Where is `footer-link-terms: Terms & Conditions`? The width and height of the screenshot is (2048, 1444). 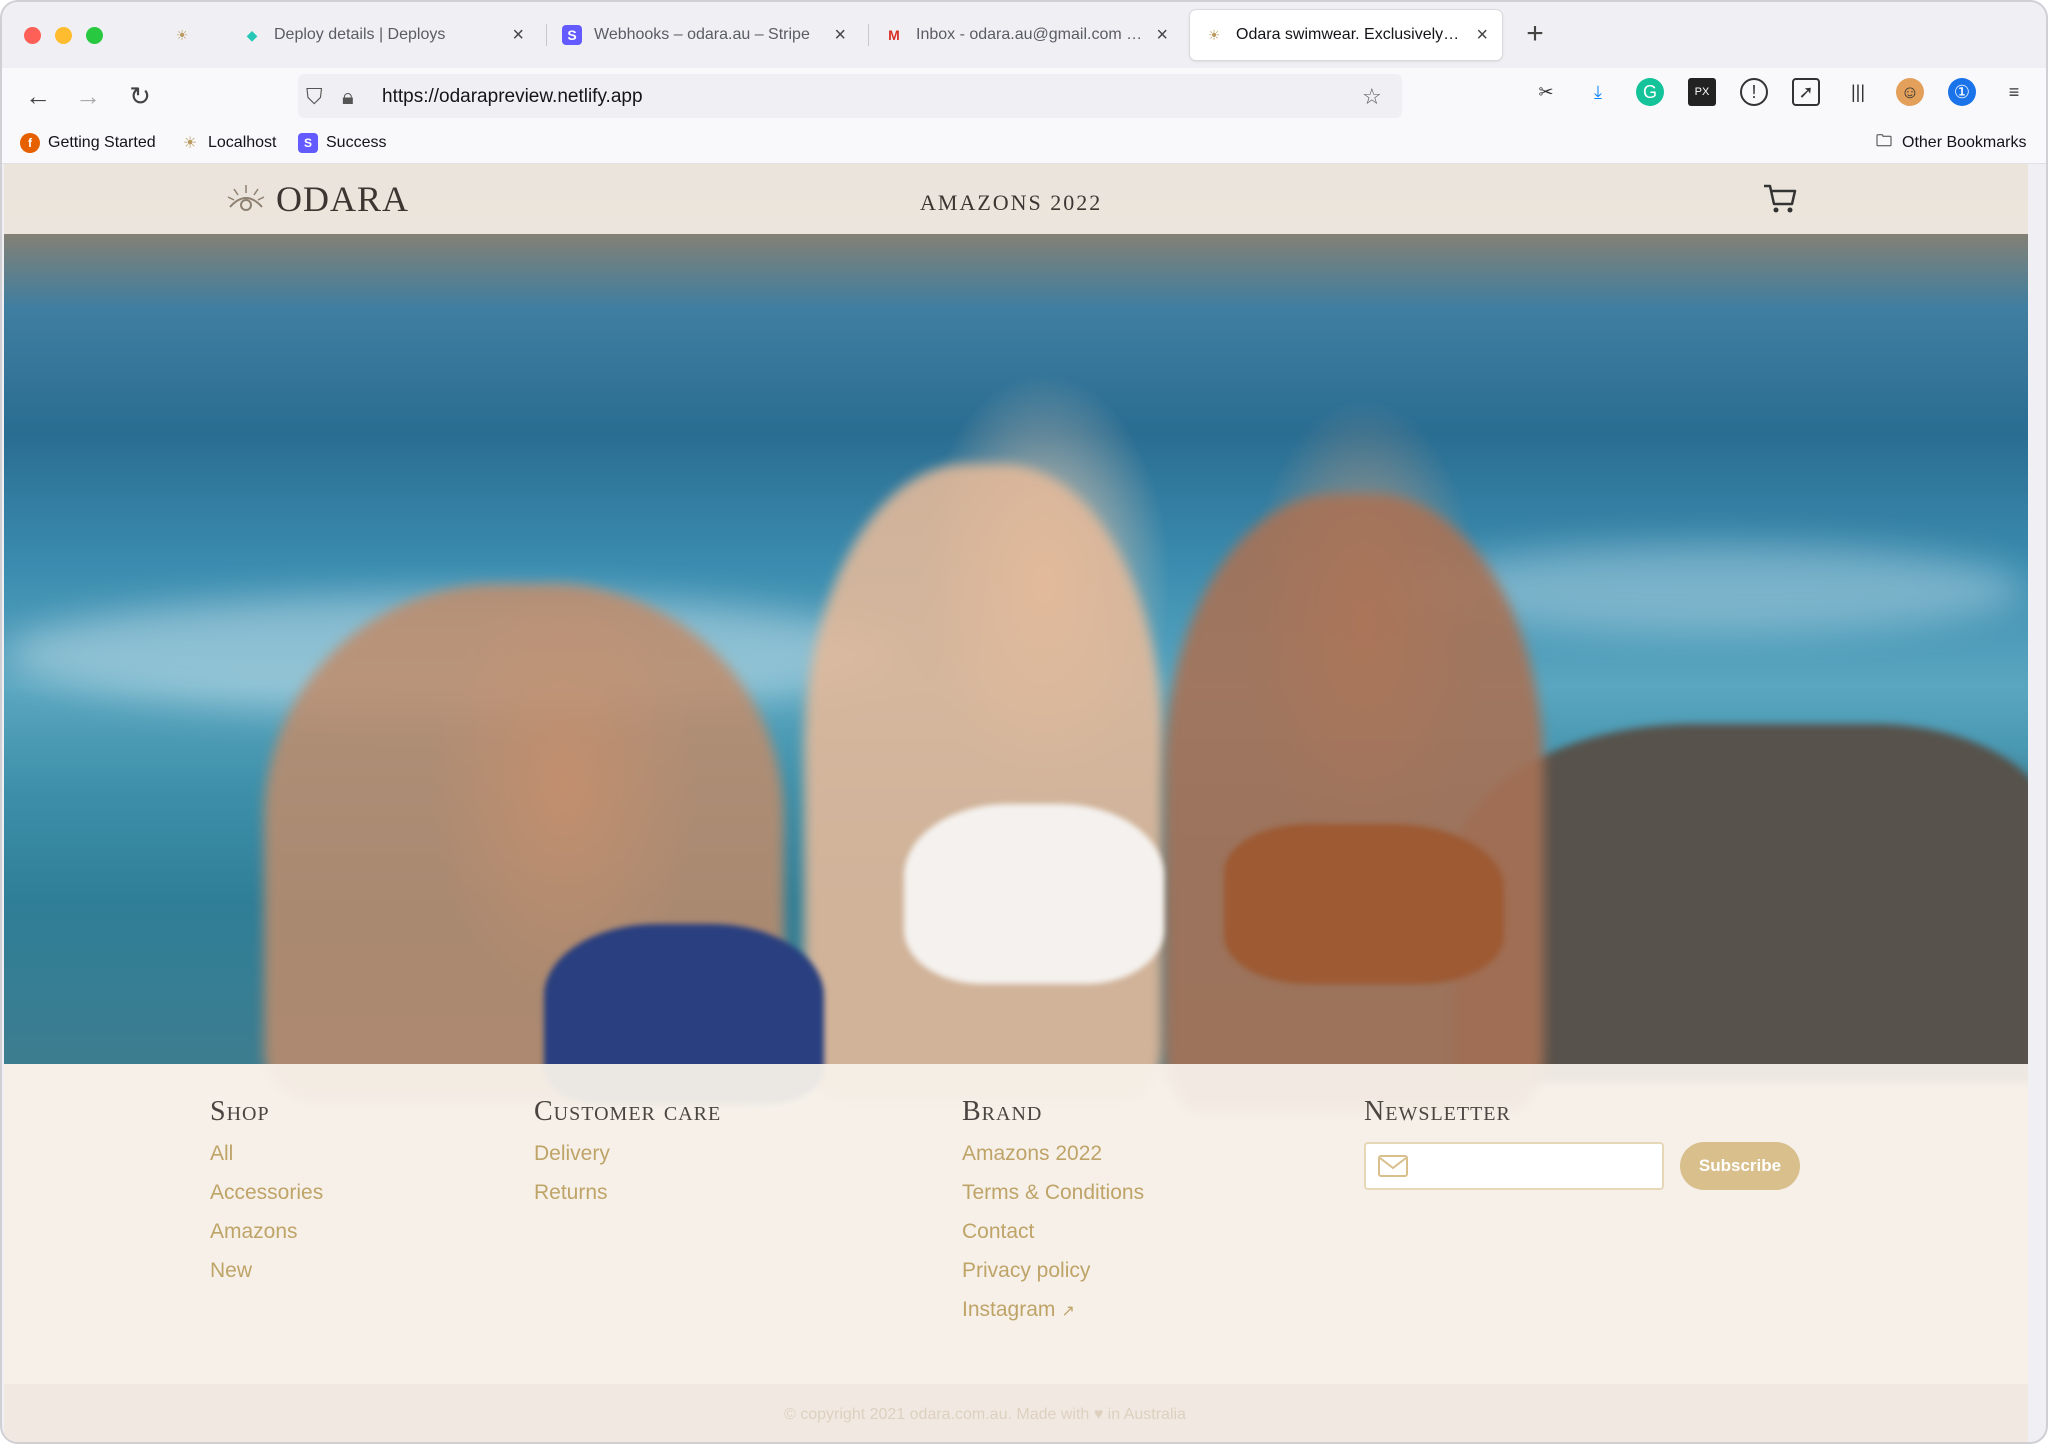
footer-link-terms: Terms & Conditions is located at coordinates (1053, 1193).